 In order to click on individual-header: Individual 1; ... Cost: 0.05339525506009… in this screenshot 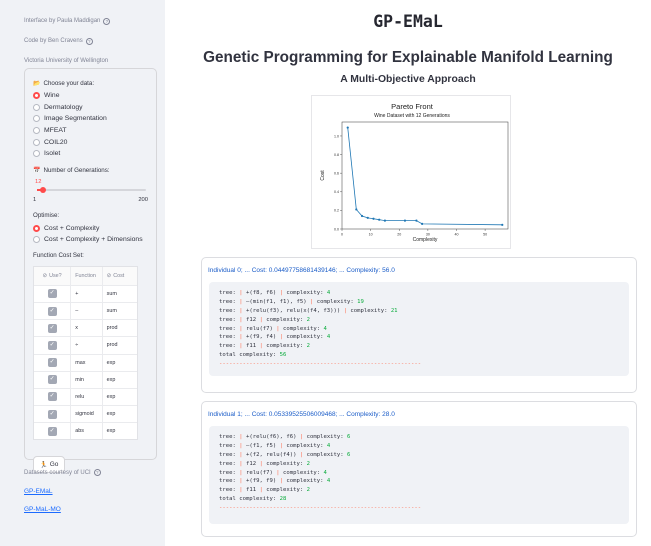, I will do `click(419, 412)`.